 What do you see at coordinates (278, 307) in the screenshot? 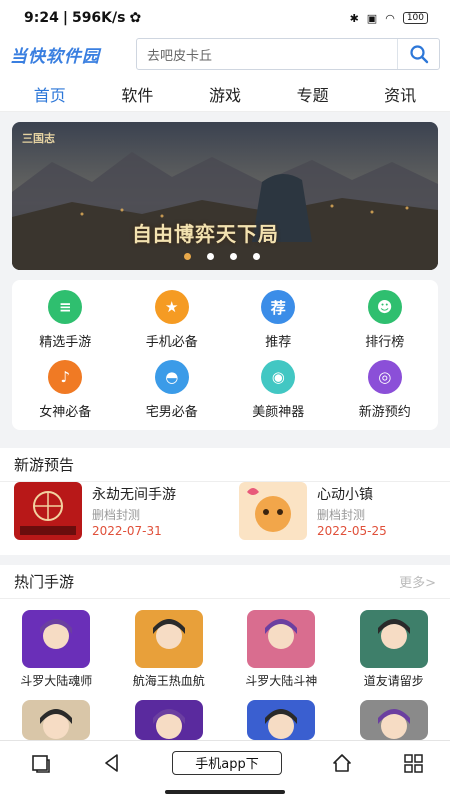
I see `recommend-icon: 荐` at bounding box center [278, 307].